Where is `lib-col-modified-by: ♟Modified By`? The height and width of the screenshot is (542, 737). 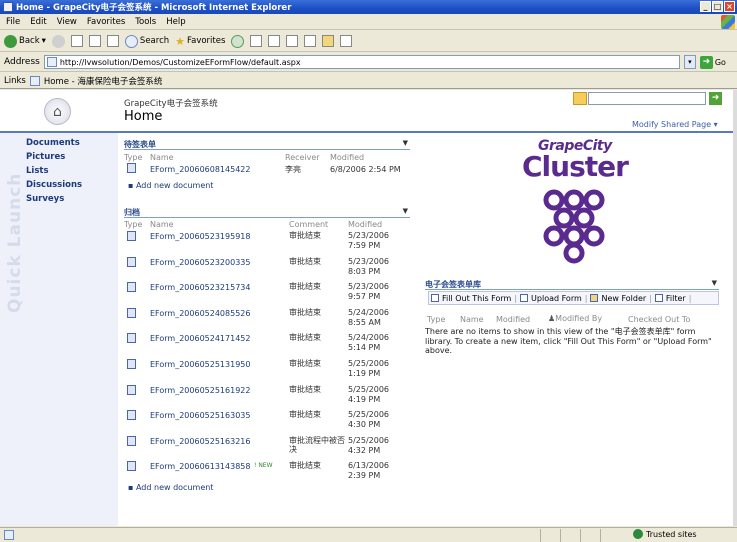 lib-col-modified-by: ♟Modified By is located at coordinates (575, 318).